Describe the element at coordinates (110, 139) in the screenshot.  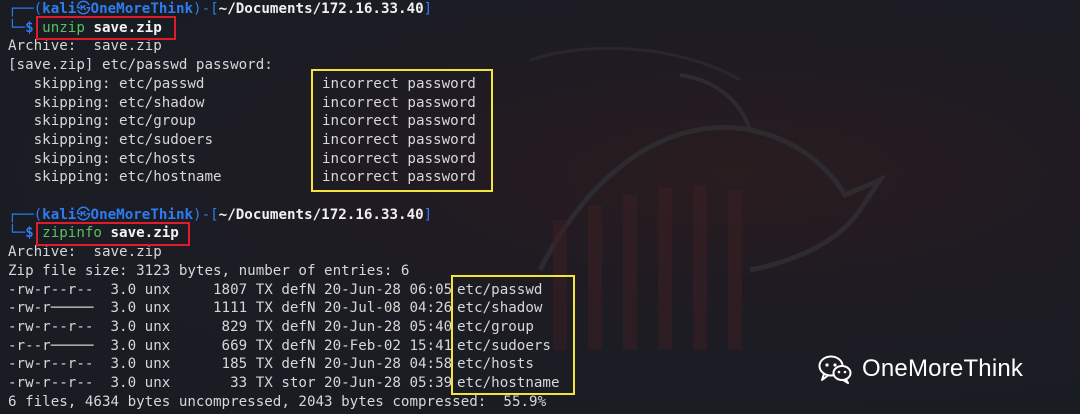
I see `skip-line: skipping: etc/sudoers` at that location.